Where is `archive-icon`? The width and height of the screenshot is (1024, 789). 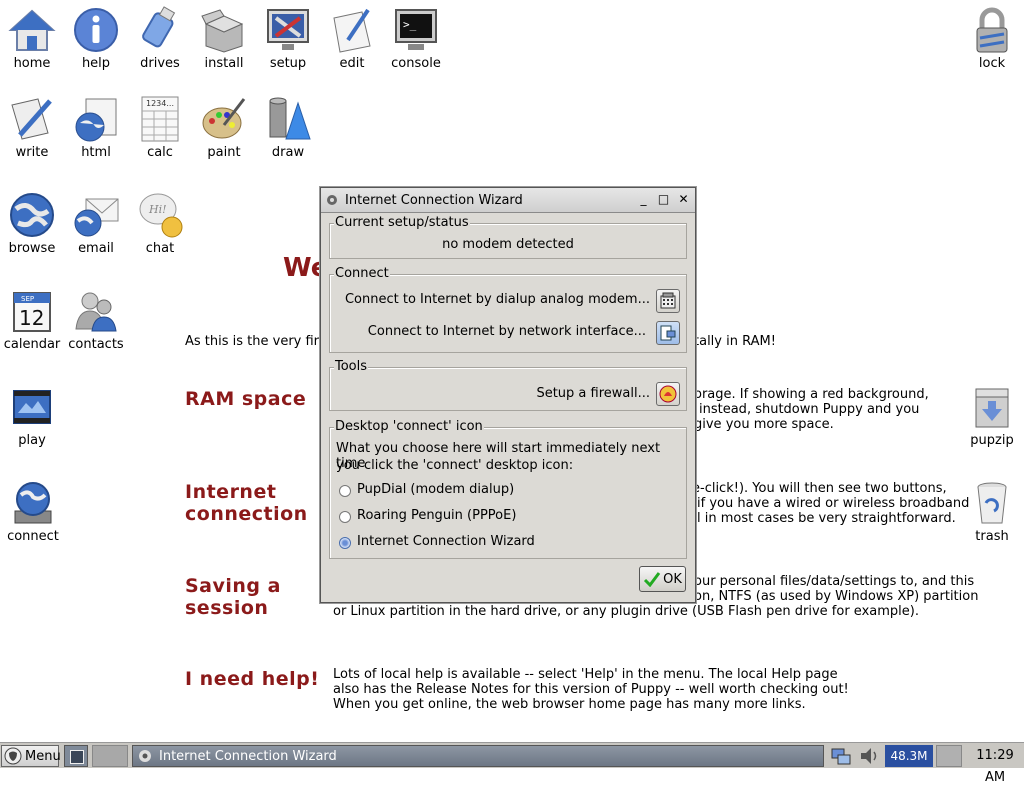 archive-icon is located at coordinates (992, 407).